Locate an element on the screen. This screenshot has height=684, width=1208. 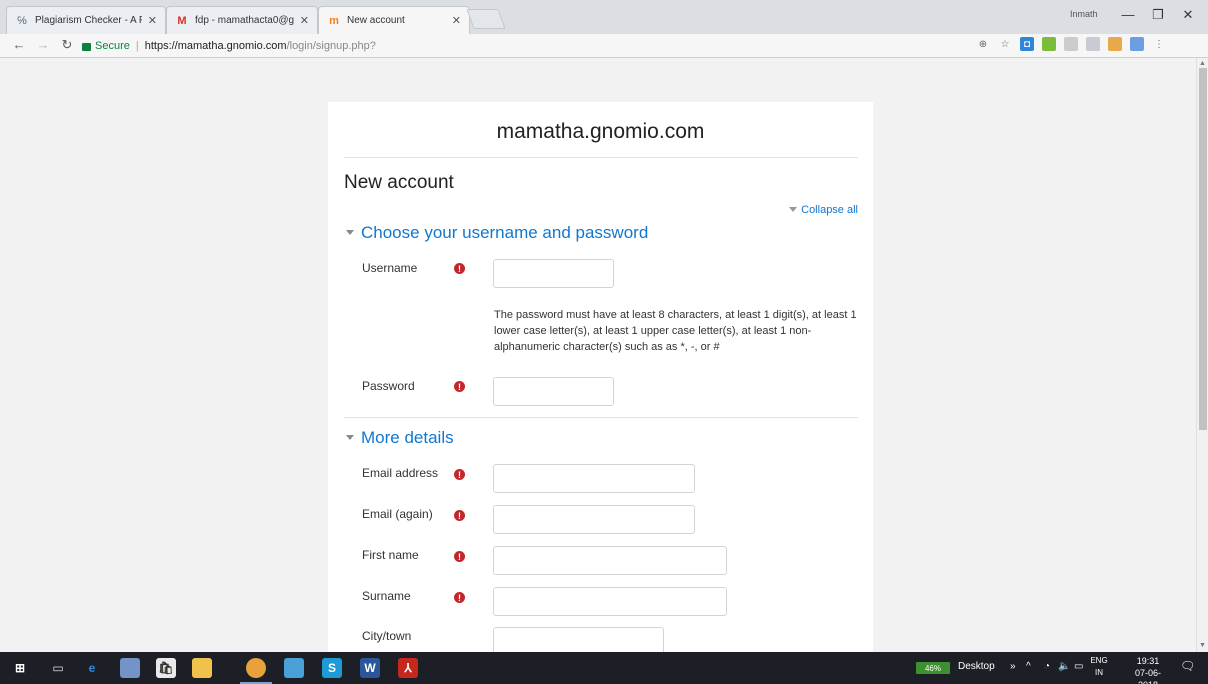
username-input is located at coordinates (553, 273).